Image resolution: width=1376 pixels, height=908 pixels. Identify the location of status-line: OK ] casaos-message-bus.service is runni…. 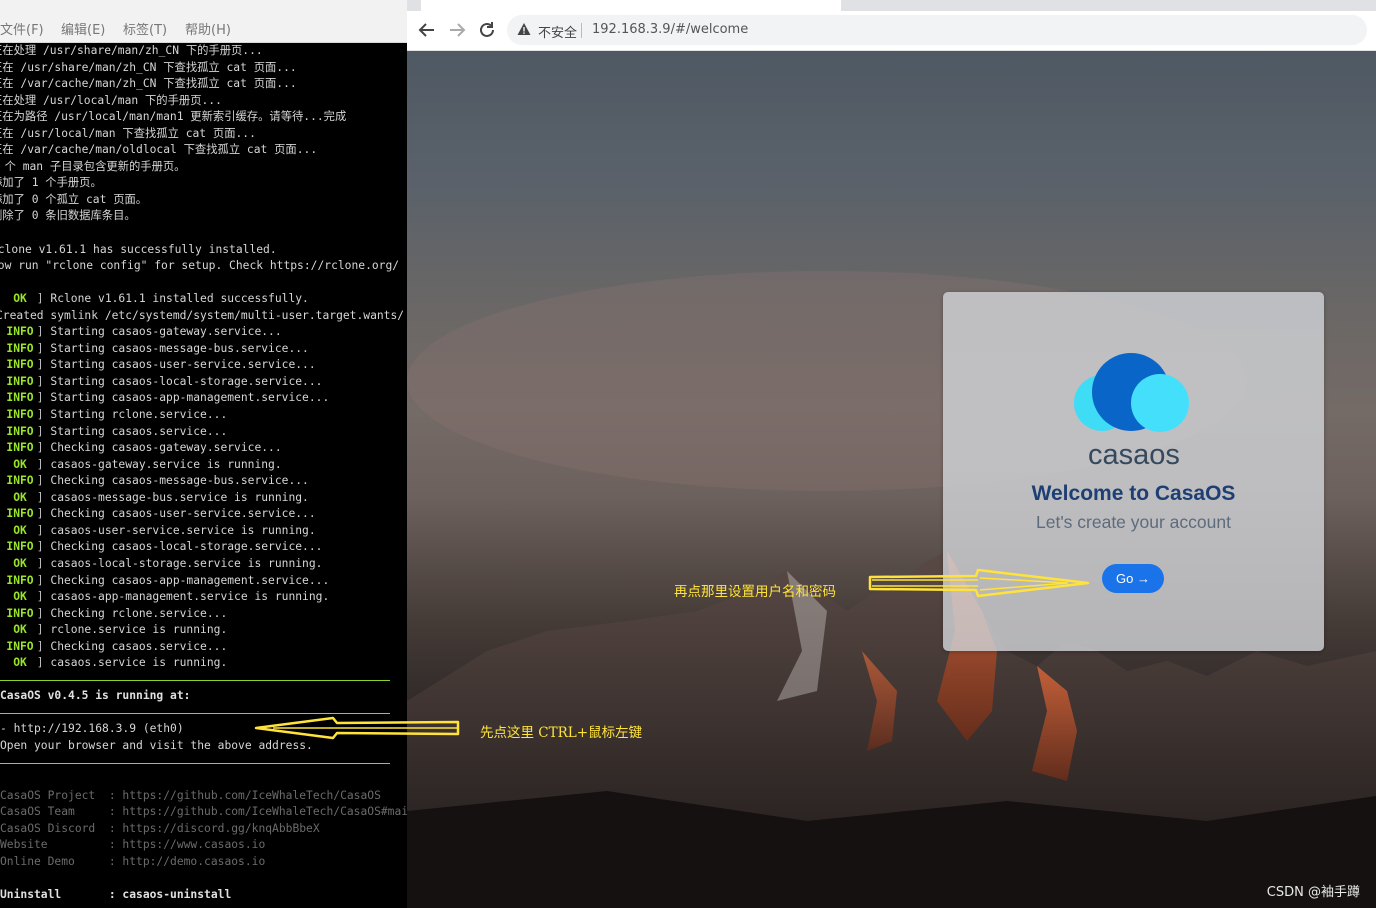
(201, 498).